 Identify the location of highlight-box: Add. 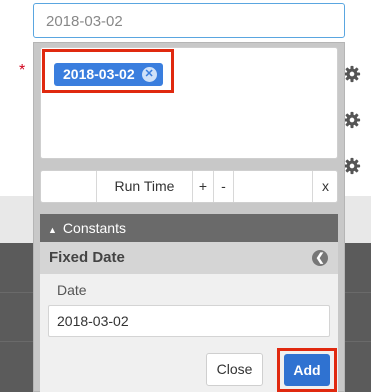
(307, 370).